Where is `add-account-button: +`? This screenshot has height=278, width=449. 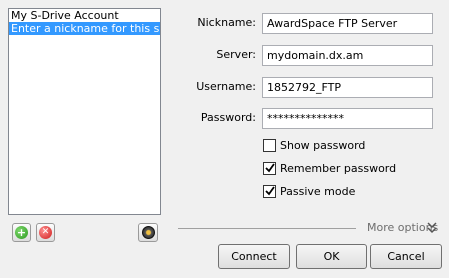 add-account-button: + is located at coordinates (21, 232).